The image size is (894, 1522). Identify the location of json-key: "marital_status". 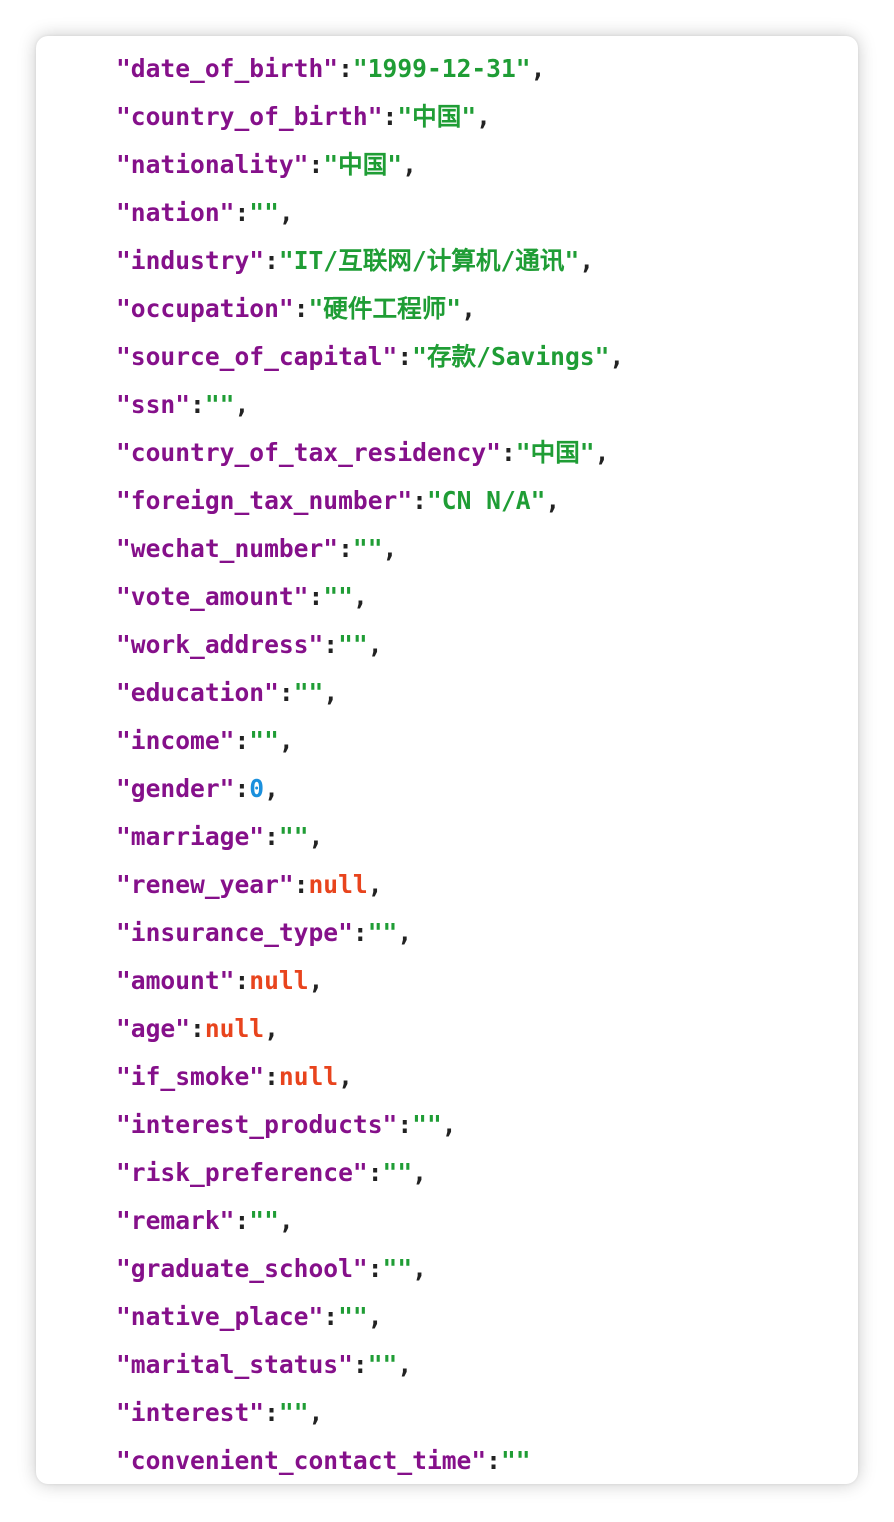
(234, 1364).